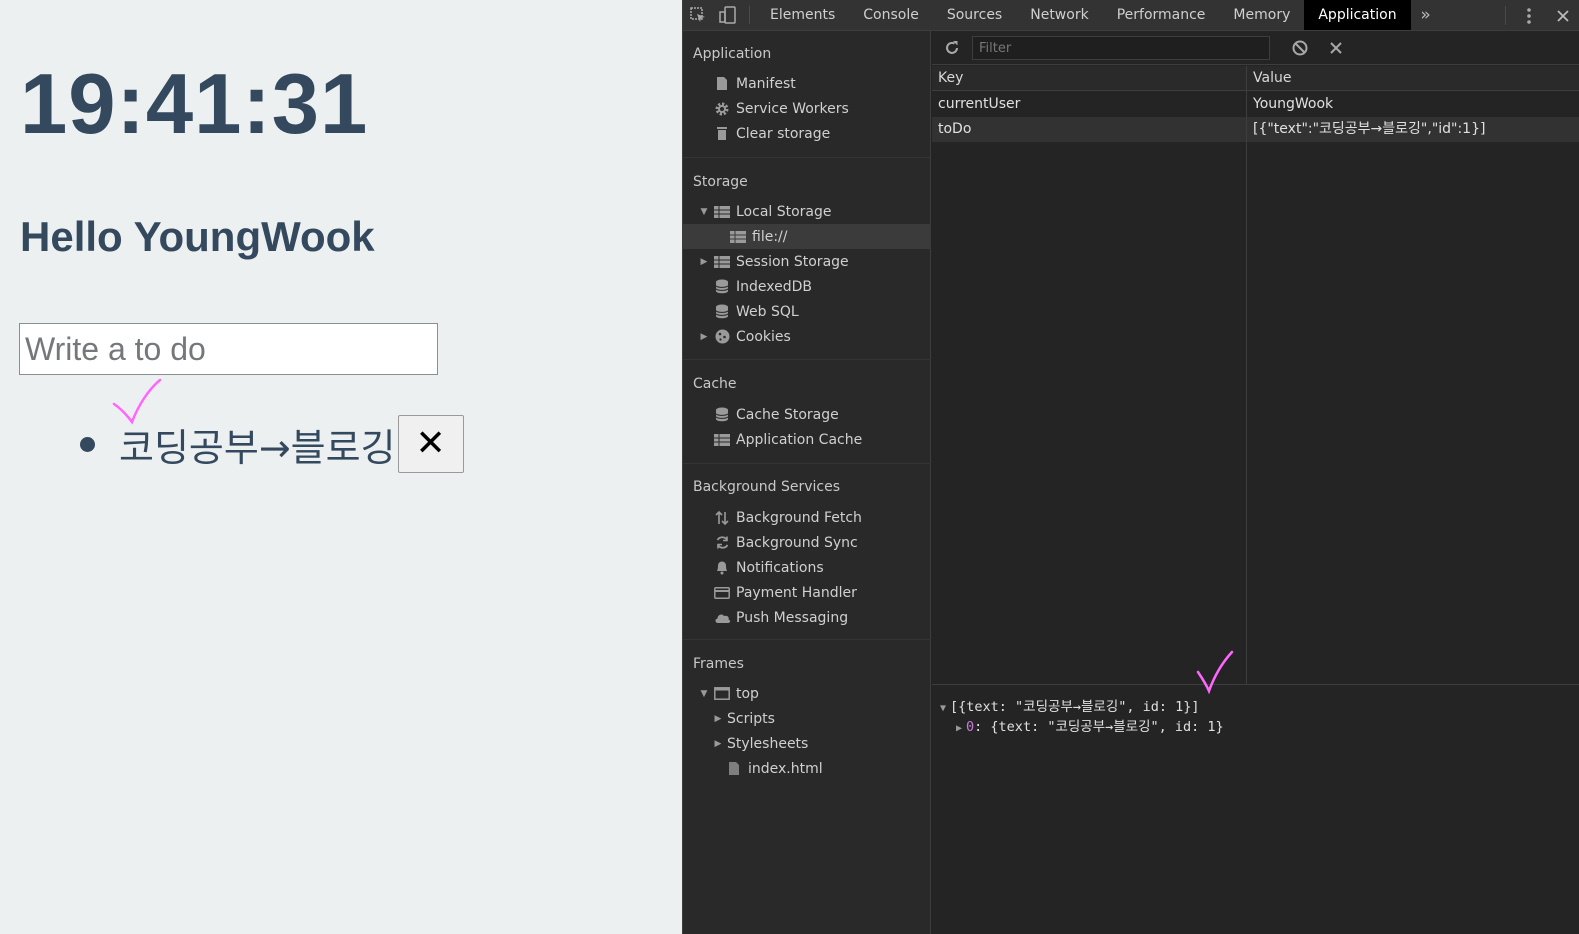  What do you see at coordinates (1336, 48) in the screenshot?
I see `delete-selected-icon` at bounding box center [1336, 48].